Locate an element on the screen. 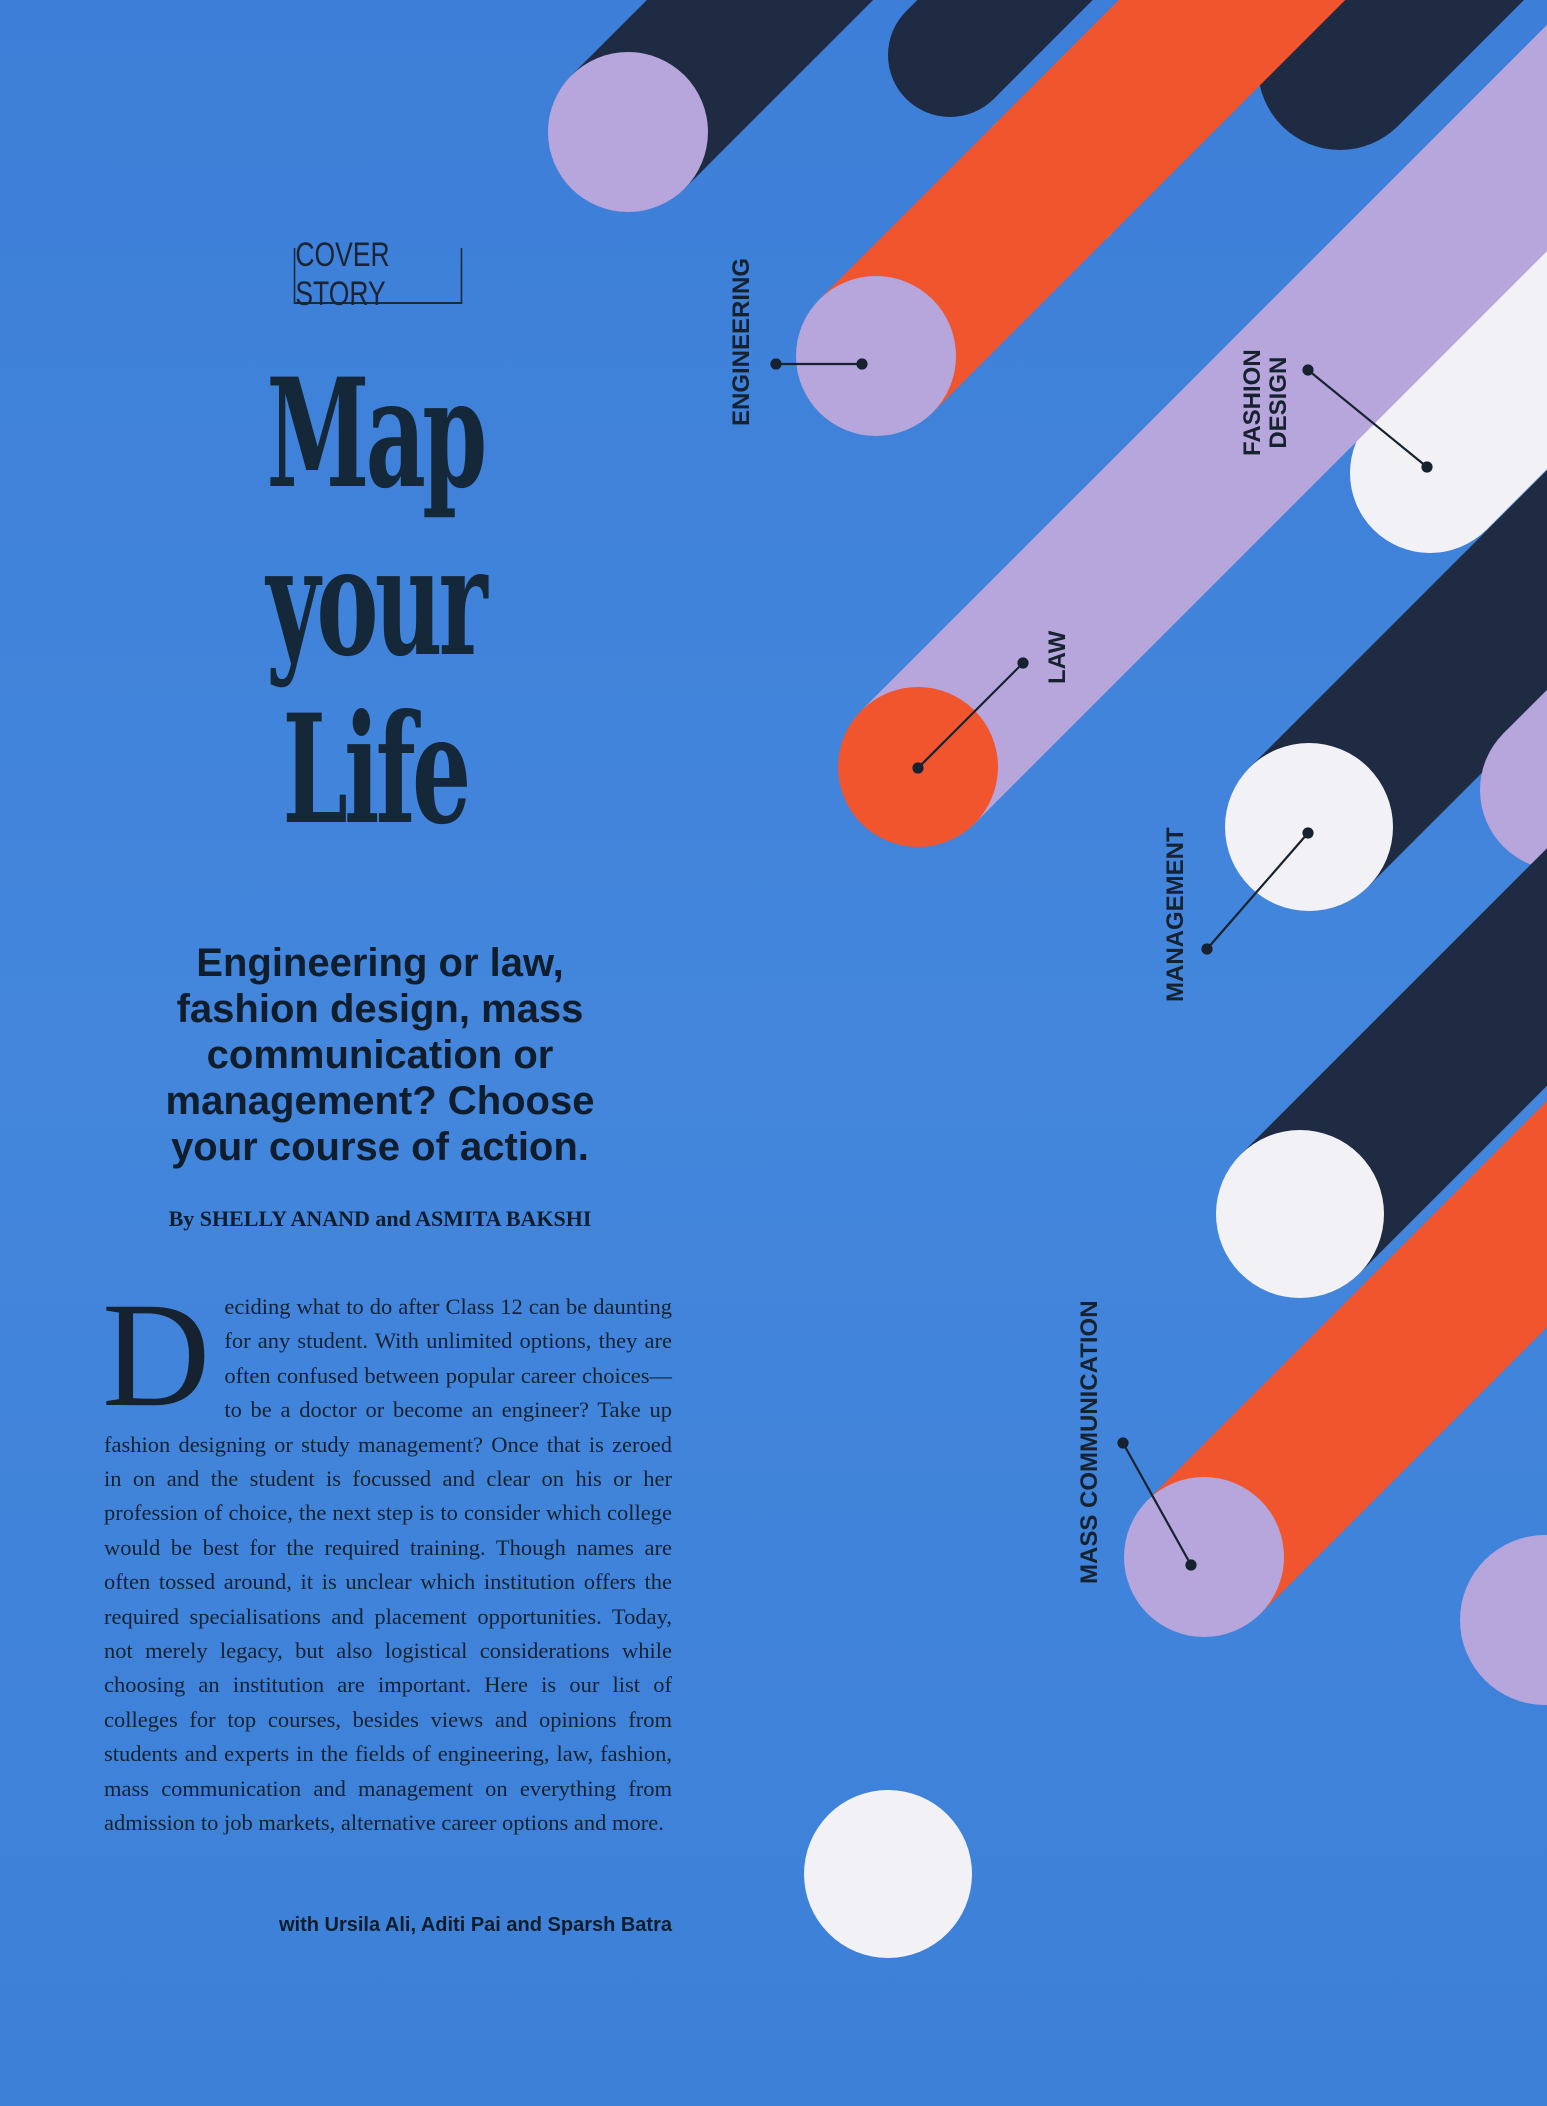 This screenshot has width=1547, height=2106. byline: By SHELLY ANAND and ASMITA BAKSHI is located at coordinates (380, 1218).